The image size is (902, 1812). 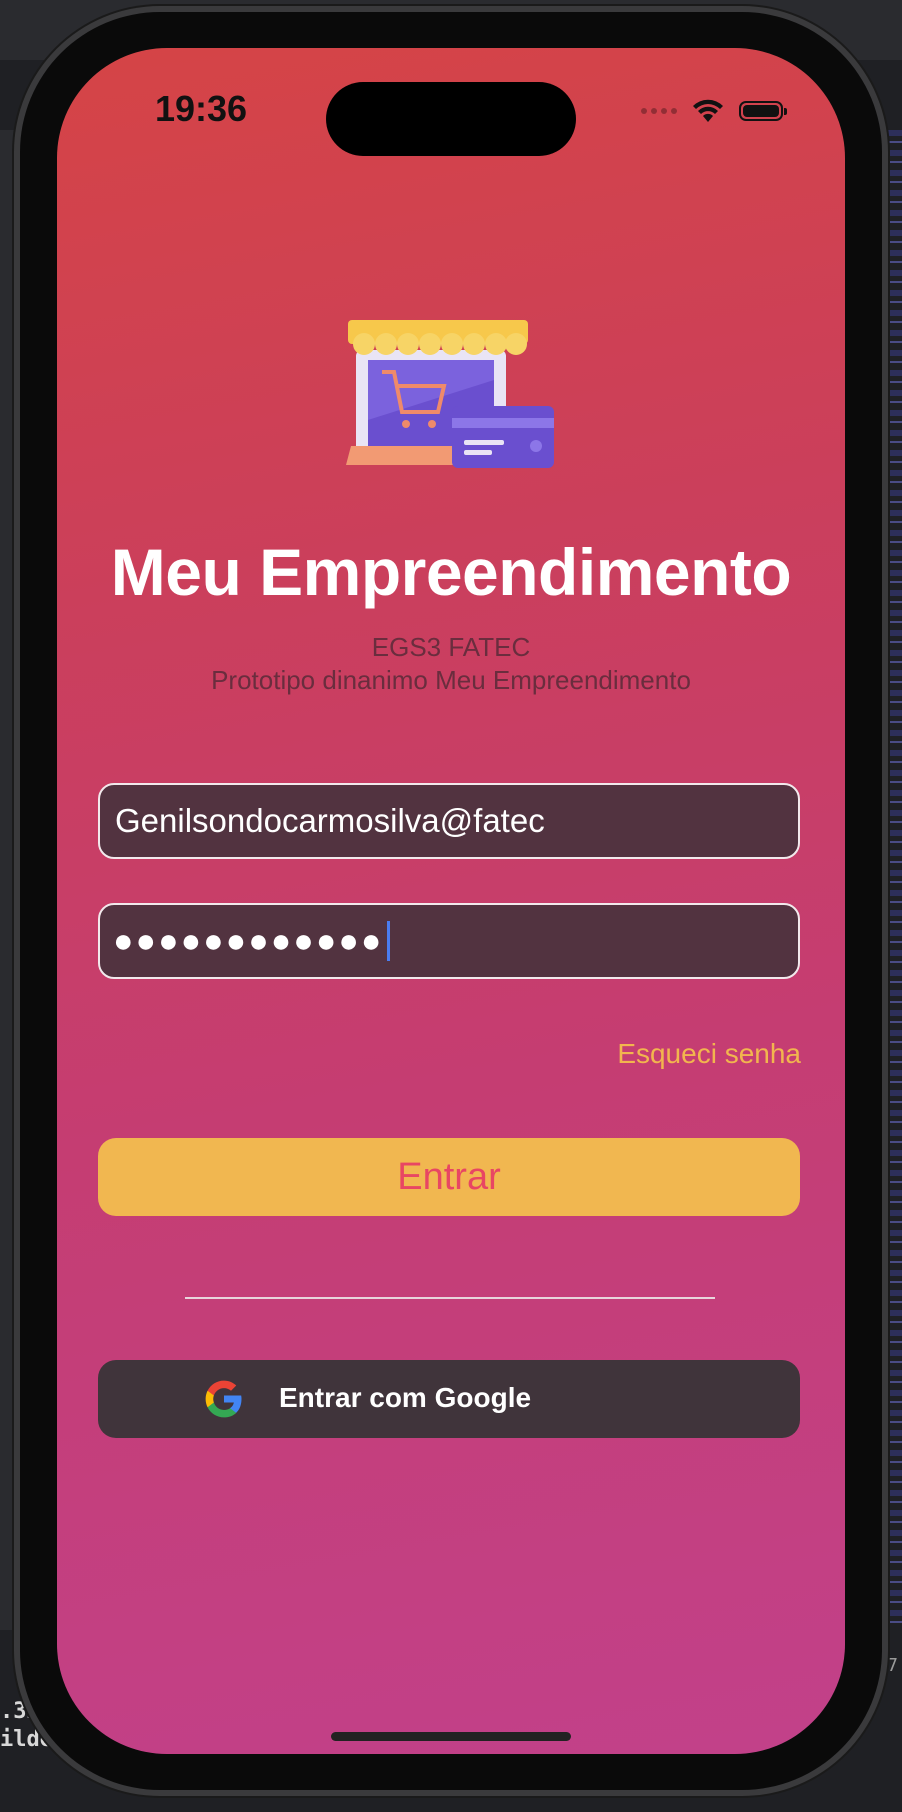 What do you see at coordinates (708, 110) in the screenshot?
I see `wifi-icon` at bounding box center [708, 110].